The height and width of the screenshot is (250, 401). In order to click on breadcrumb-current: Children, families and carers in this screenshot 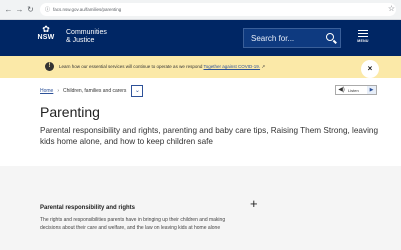, I will do `click(95, 91)`.